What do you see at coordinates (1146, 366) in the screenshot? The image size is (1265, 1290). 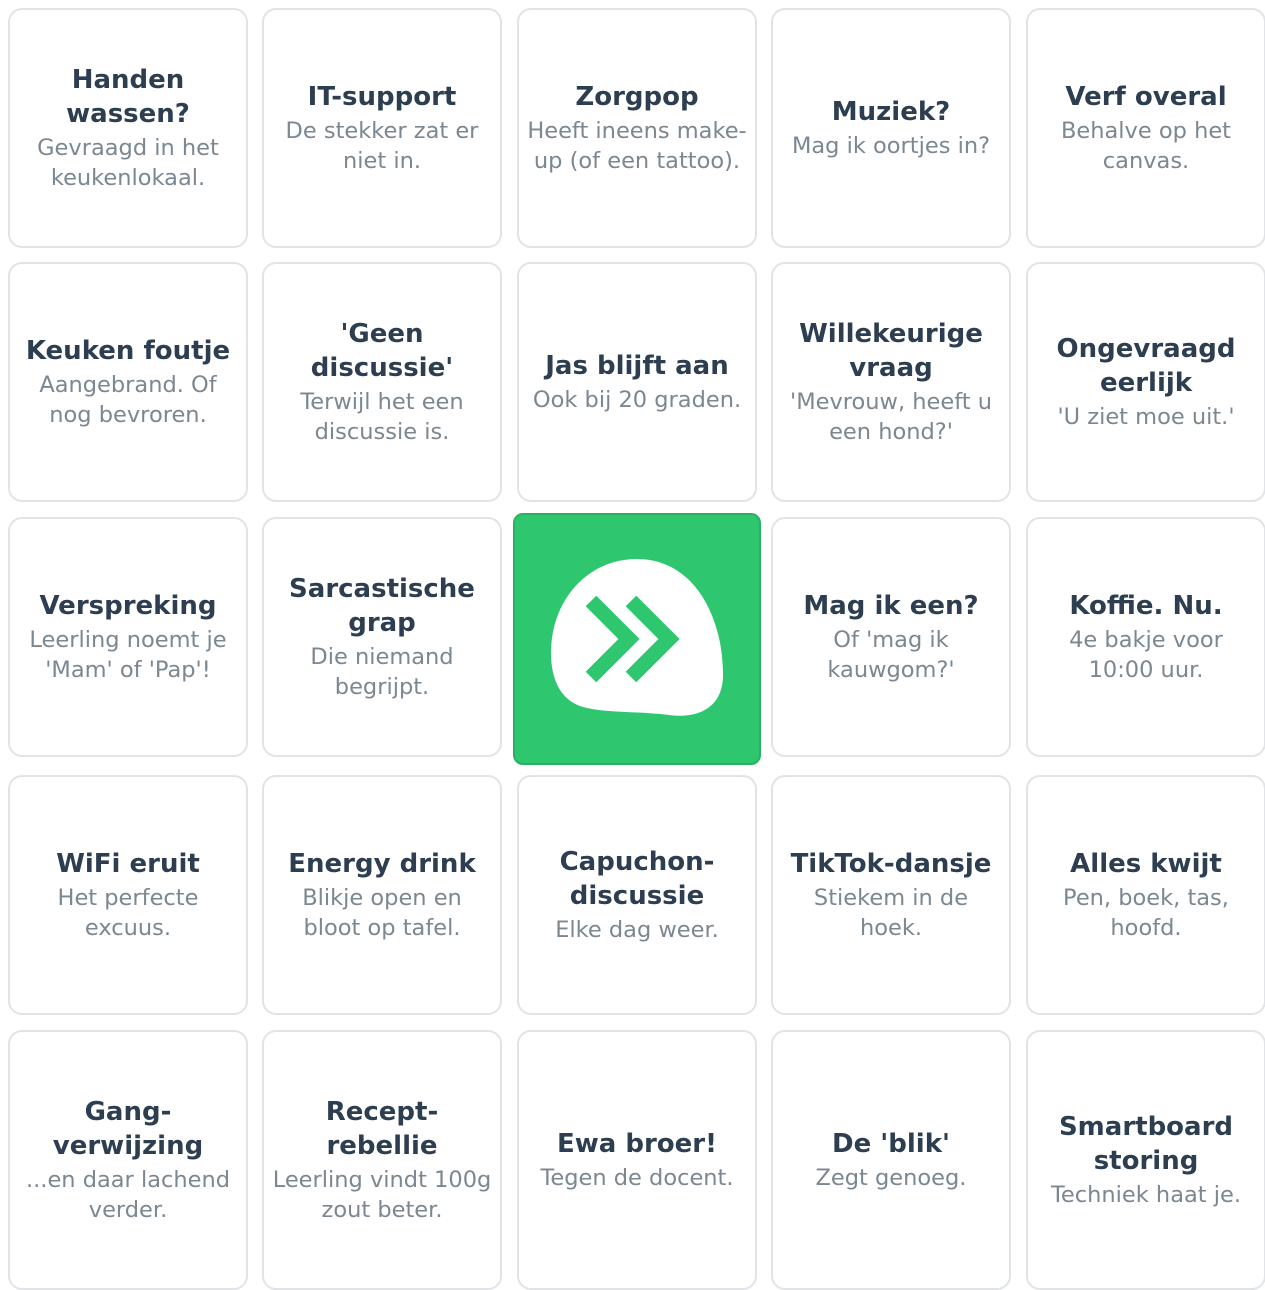 I see `cell-title: Ongevraagd eerlijk` at bounding box center [1146, 366].